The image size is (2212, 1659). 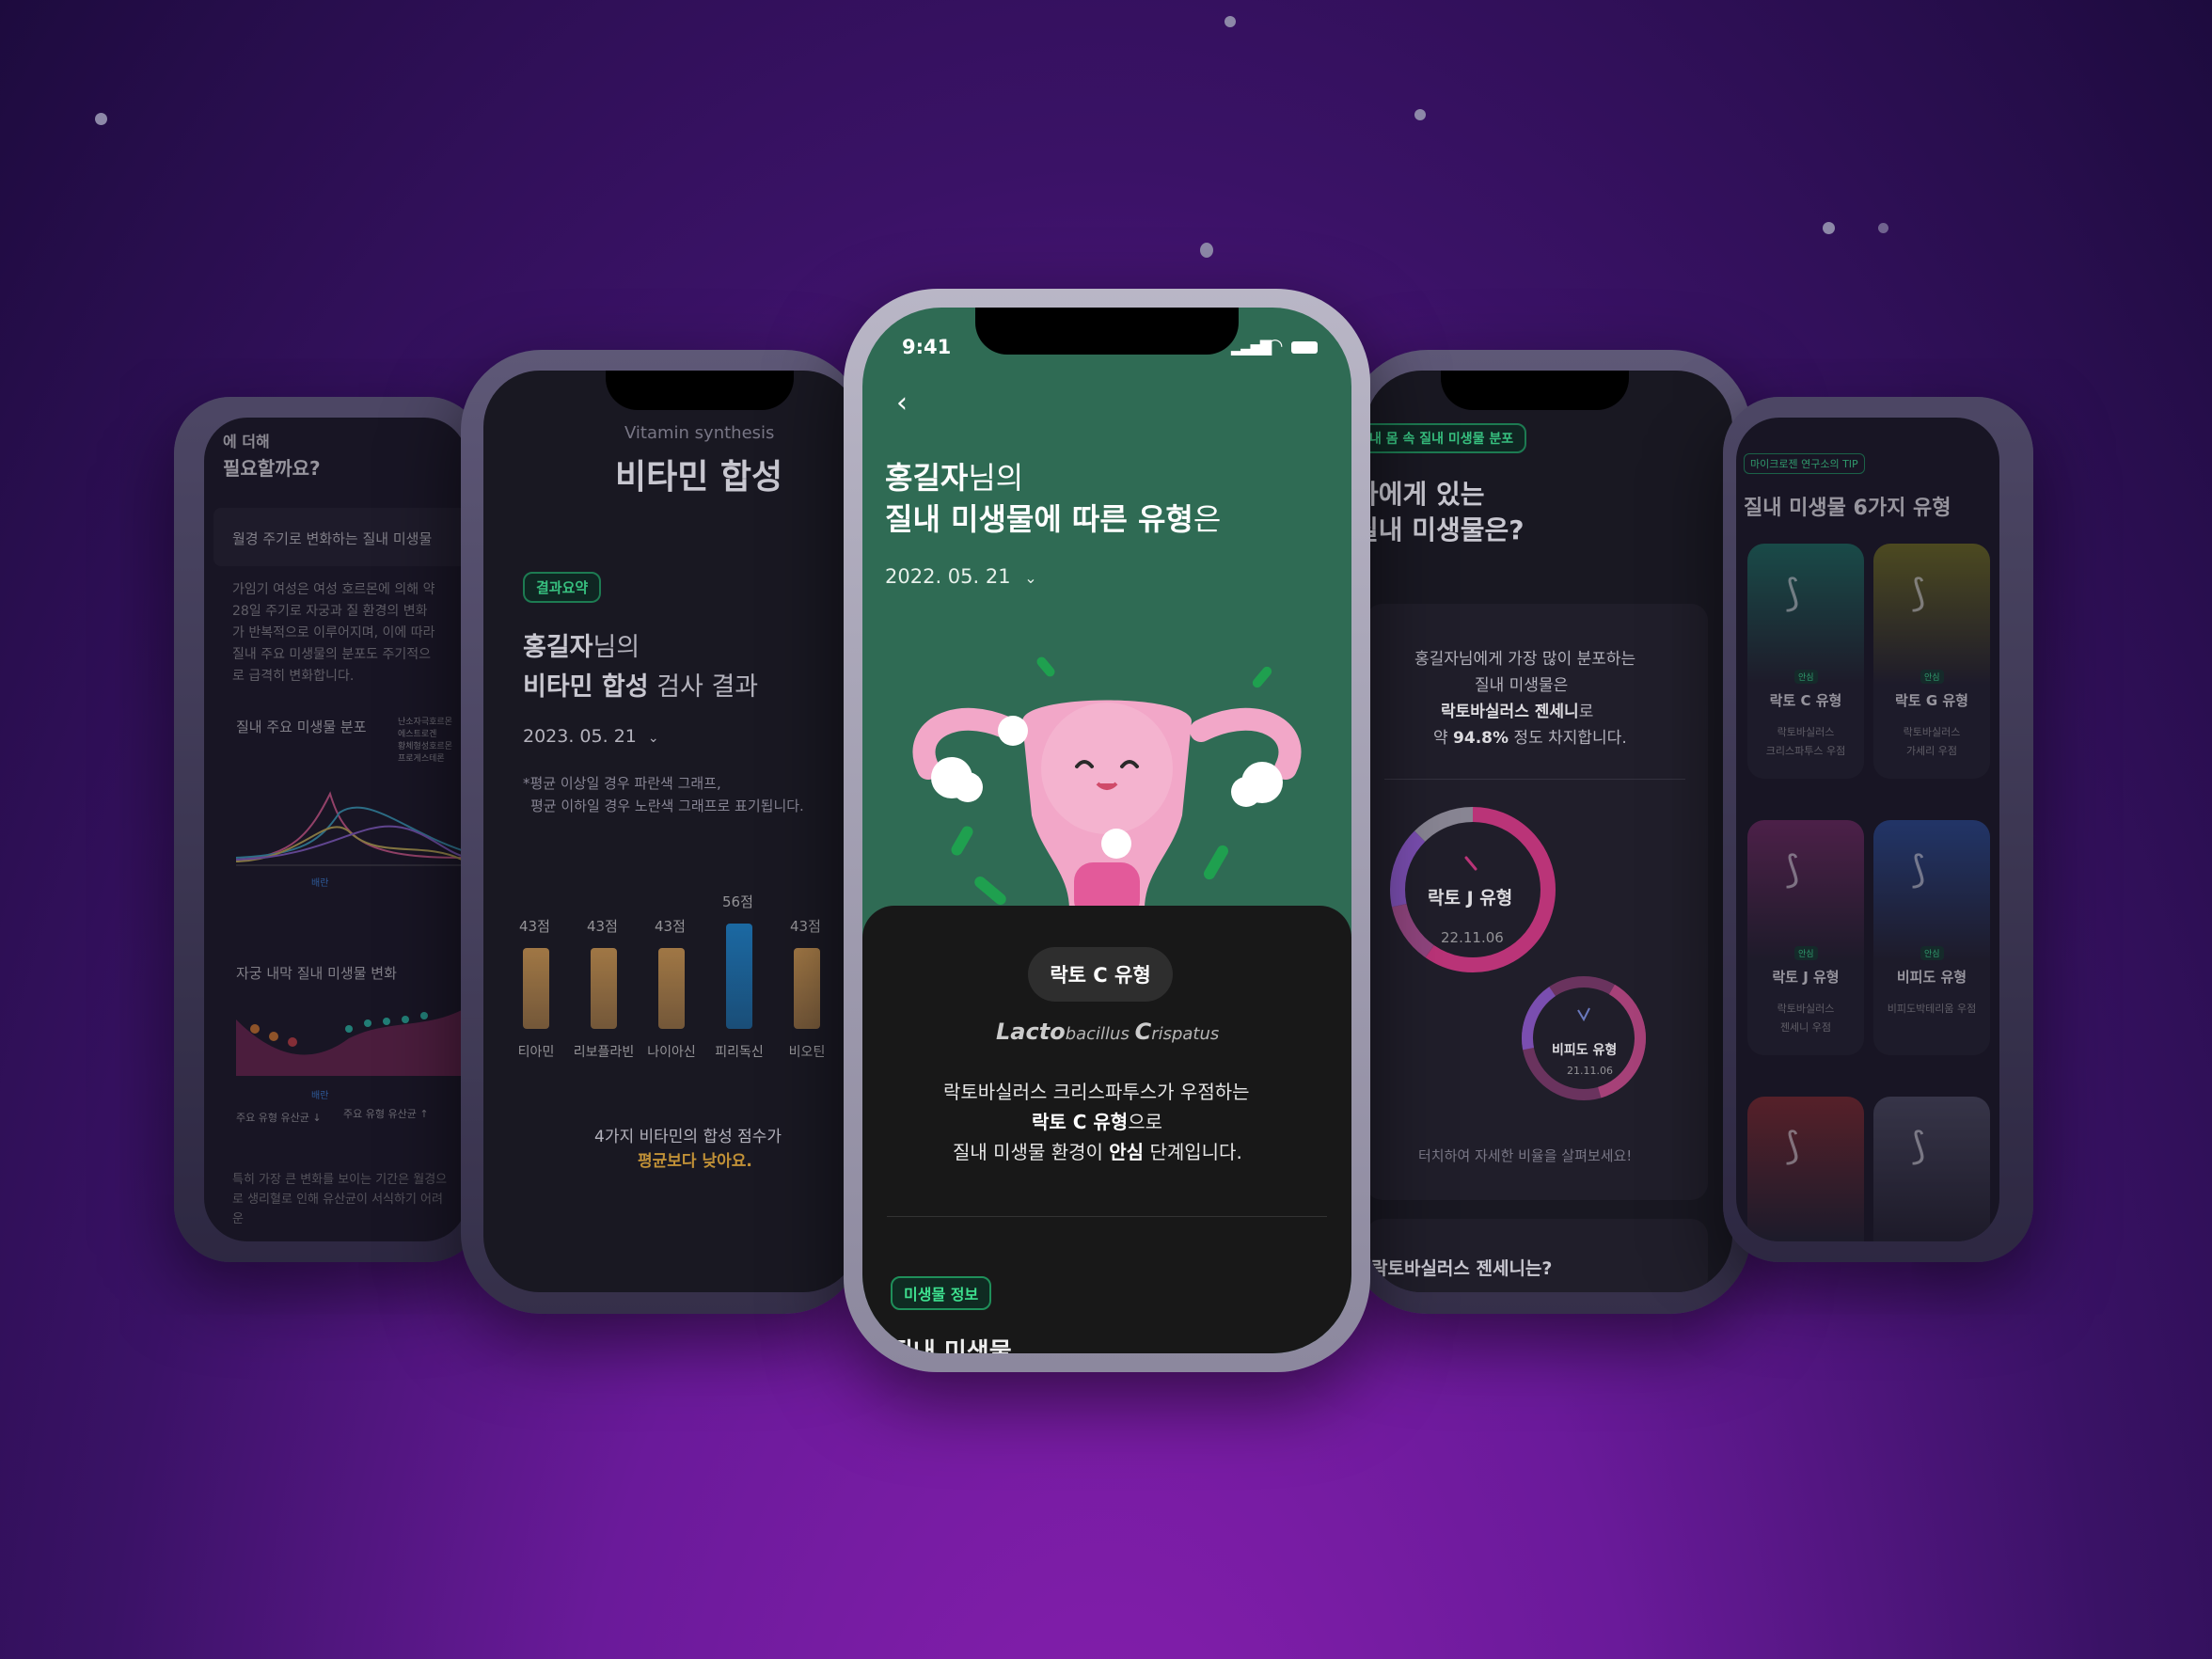 I want to click on left-date-selector: 2023. 05. 21 ⌄, so click(x=591, y=736).